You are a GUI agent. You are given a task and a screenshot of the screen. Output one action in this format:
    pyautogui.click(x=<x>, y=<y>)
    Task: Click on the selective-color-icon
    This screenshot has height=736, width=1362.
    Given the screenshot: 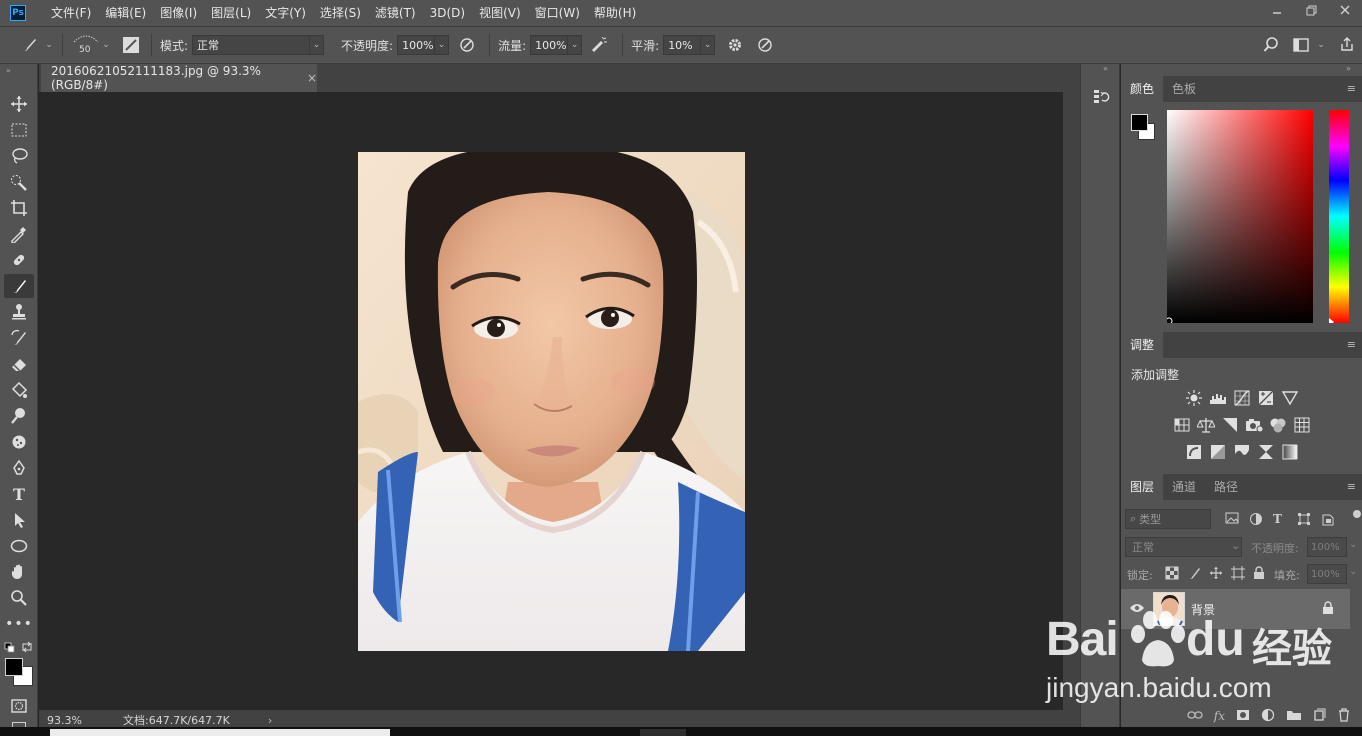 What is the action you would take?
    pyautogui.click(x=1266, y=452)
    